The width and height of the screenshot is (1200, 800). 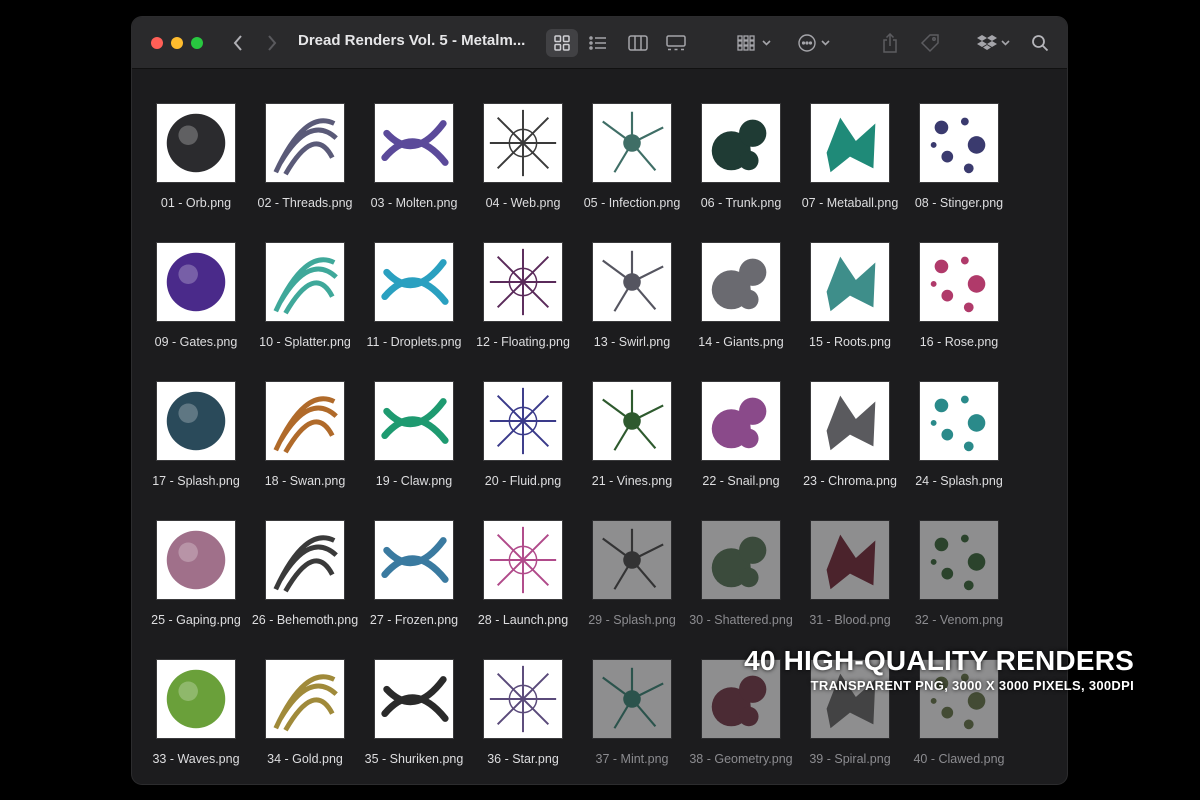 What do you see at coordinates (523, 203) in the screenshot?
I see `file-name: 04 - Web.png` at bounding box center [523, 203].